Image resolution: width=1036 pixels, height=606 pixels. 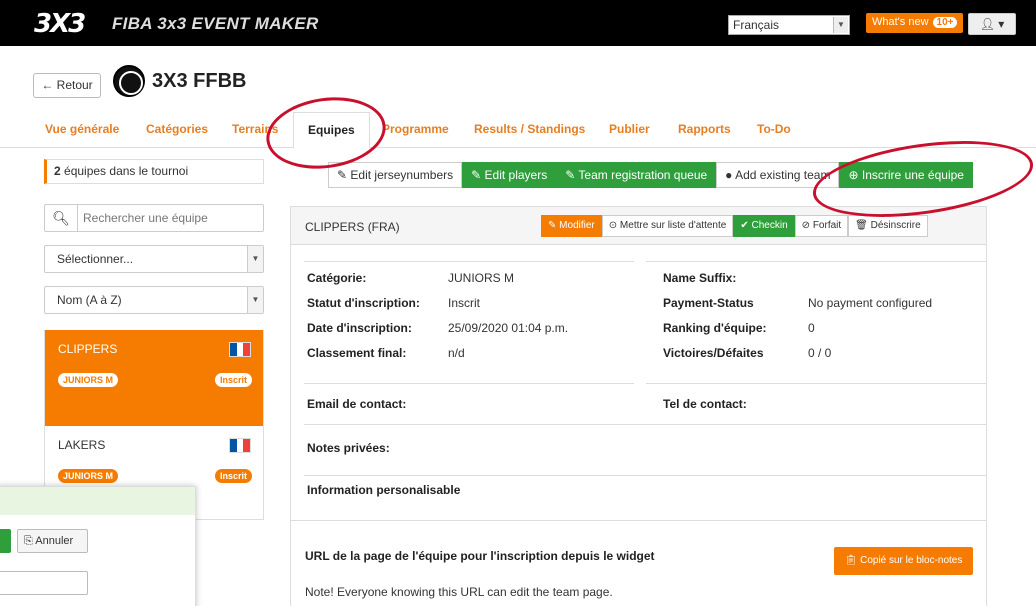 I want to click on date-label: Date d'inscription:, so click(x=359, y=328).